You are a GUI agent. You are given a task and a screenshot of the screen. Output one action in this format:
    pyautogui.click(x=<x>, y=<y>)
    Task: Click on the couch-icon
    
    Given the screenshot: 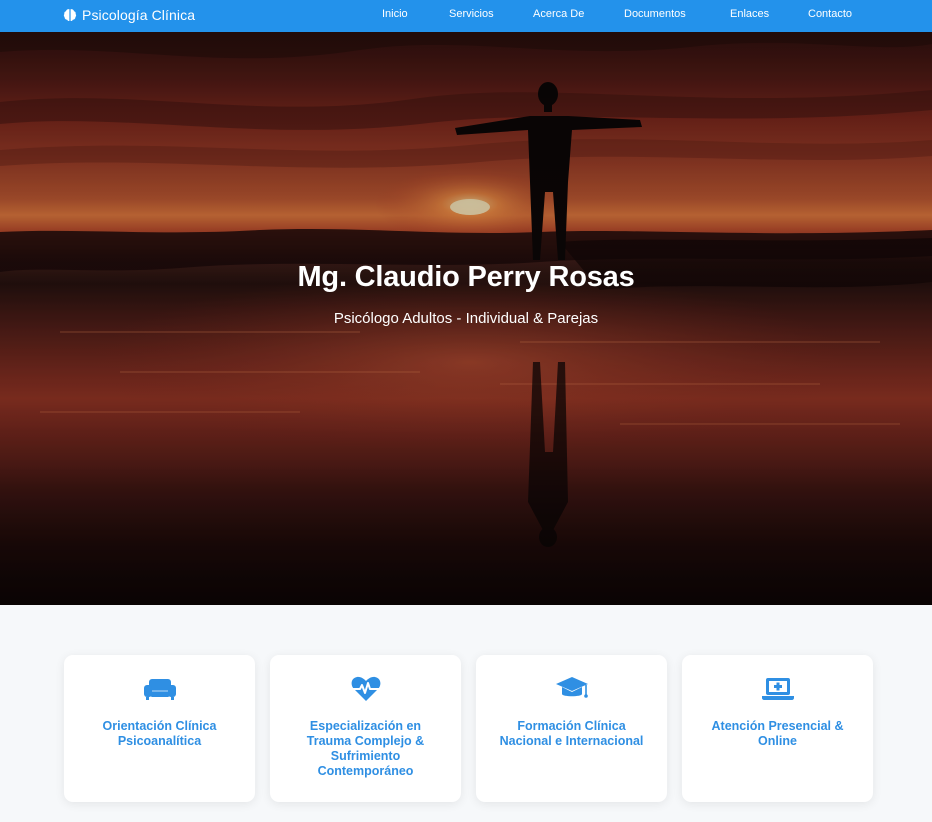 What is the action you would take?
    pyautogui.click(x=160, y=689)
    